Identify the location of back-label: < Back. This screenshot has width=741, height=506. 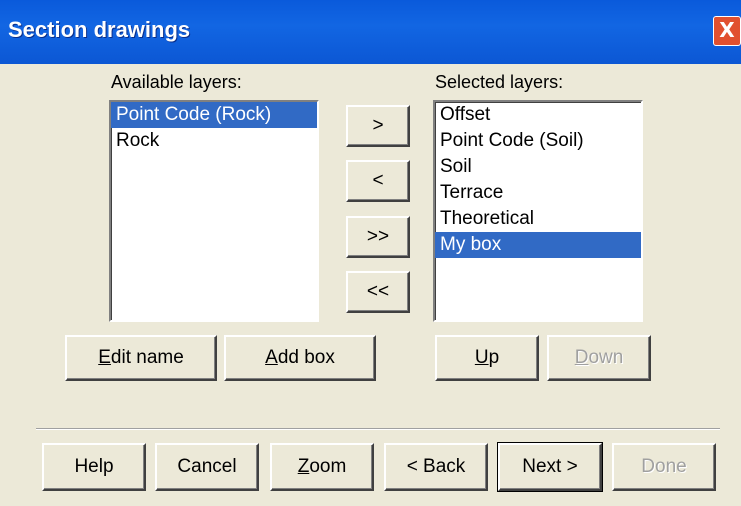
(436, 466).